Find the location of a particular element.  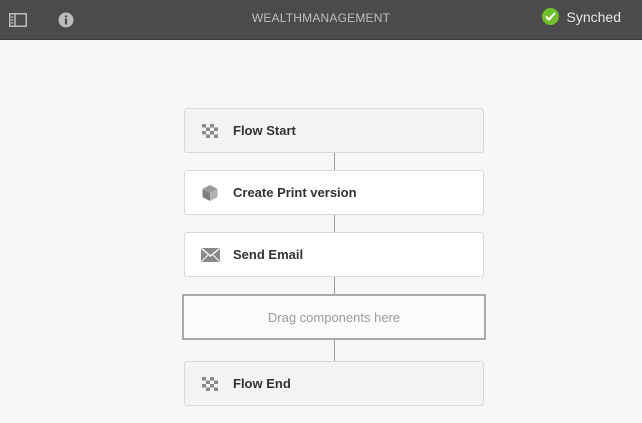

drop-zone-hint: Drag components here is located at coordinates (334, 317).